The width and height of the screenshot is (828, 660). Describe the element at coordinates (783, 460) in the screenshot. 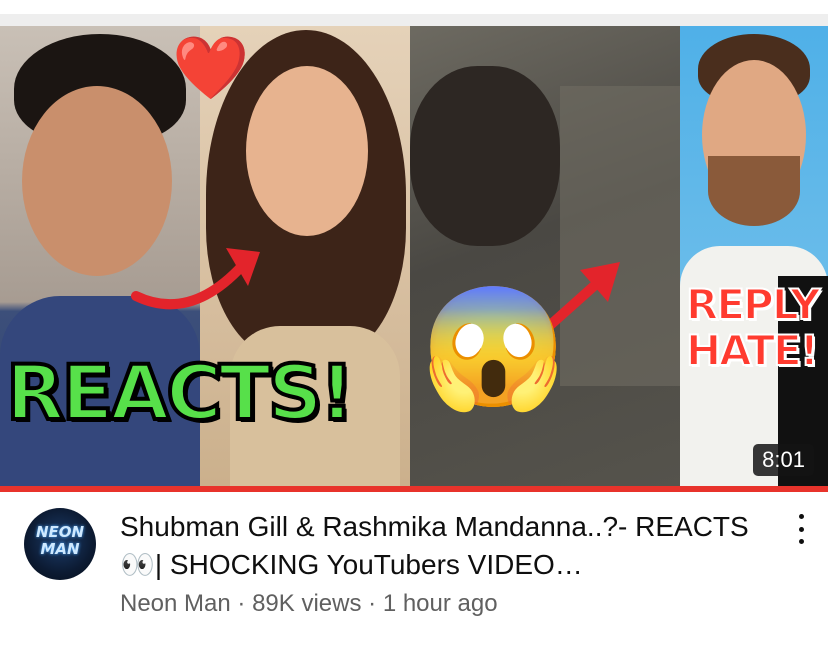

I see `duration-badge: 8:01` at that location.